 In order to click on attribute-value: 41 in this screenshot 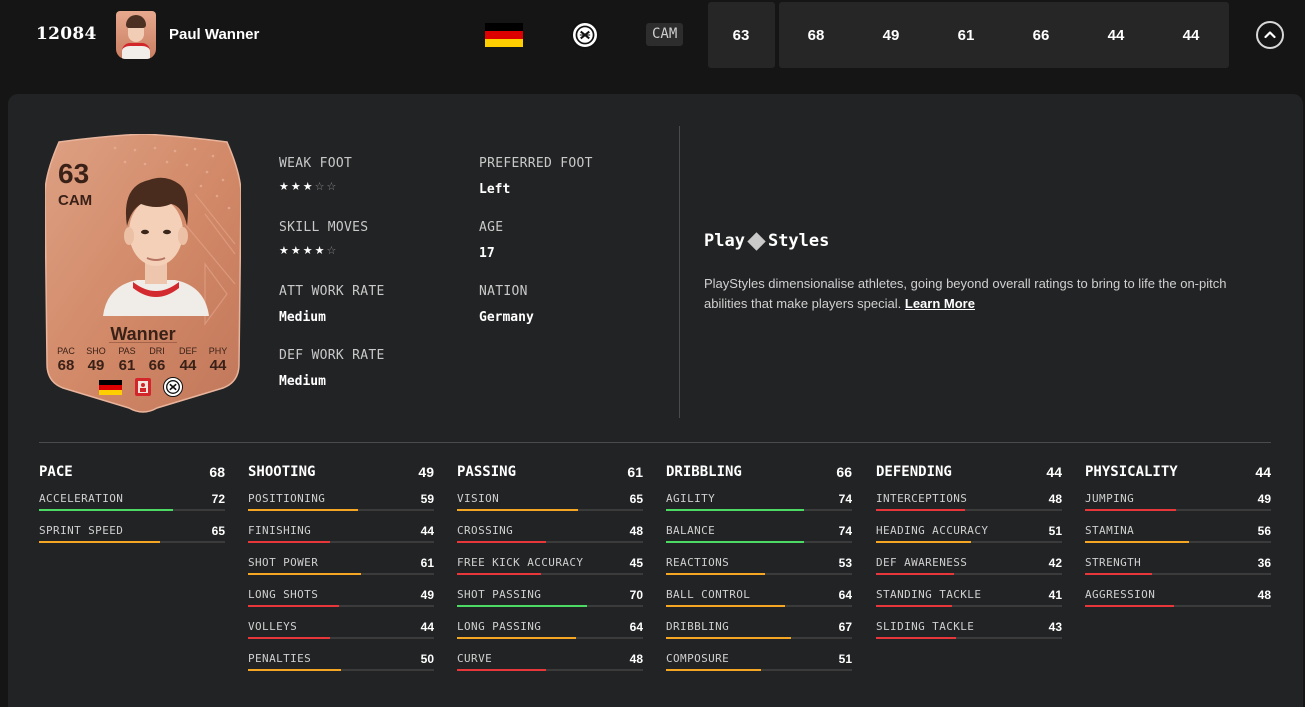, I will do `click(1055, 595)`.